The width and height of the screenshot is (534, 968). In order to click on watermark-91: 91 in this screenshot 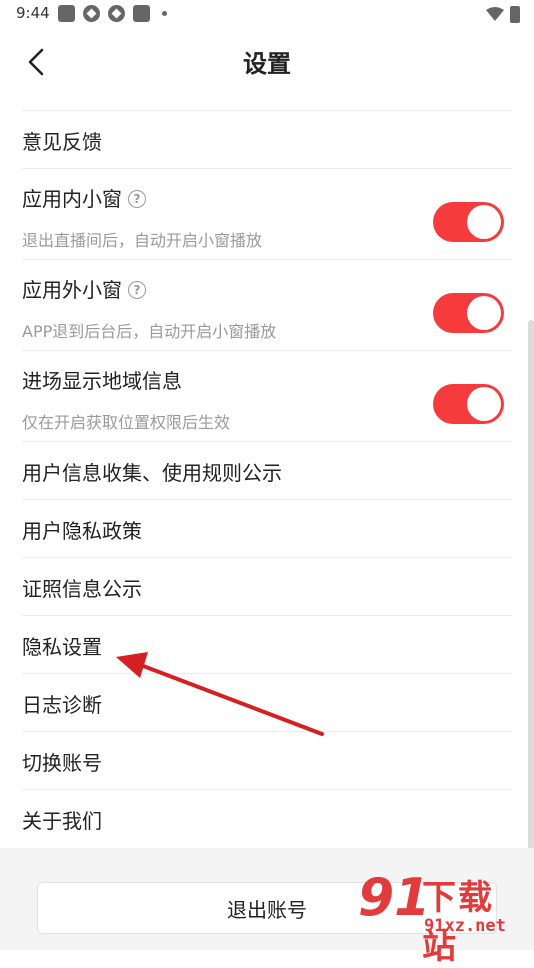, I will do `click(394, 898)`.